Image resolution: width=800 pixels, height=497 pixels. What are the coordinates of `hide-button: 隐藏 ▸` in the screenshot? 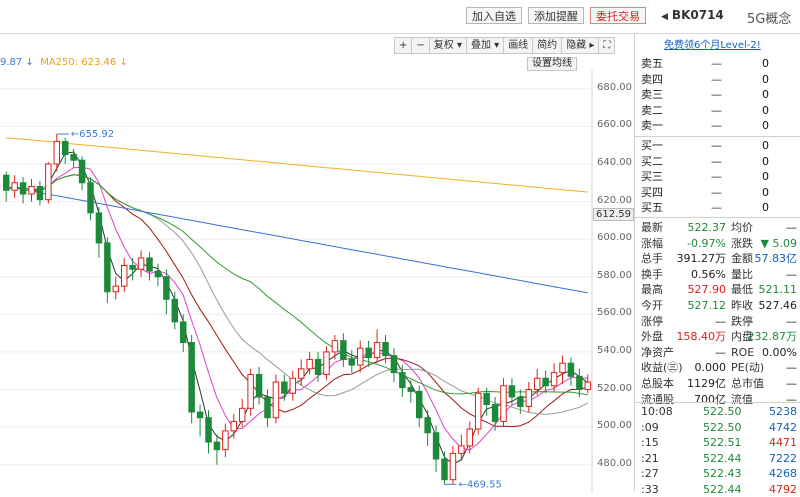 It's located at (580, 45).